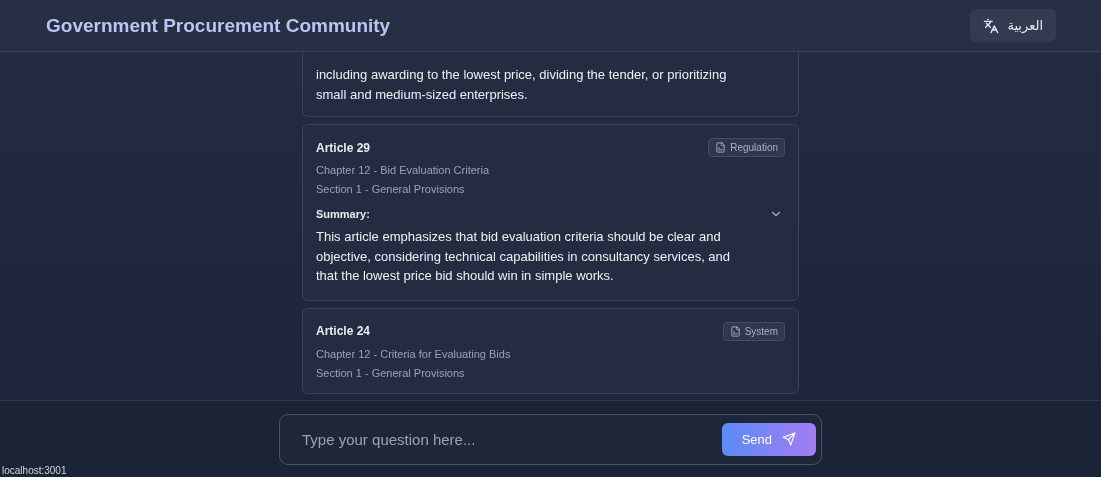 The width and height of the screenshot is (1101, 477). I want to click on app-title: Government Procurement Community, so click(218, 25).